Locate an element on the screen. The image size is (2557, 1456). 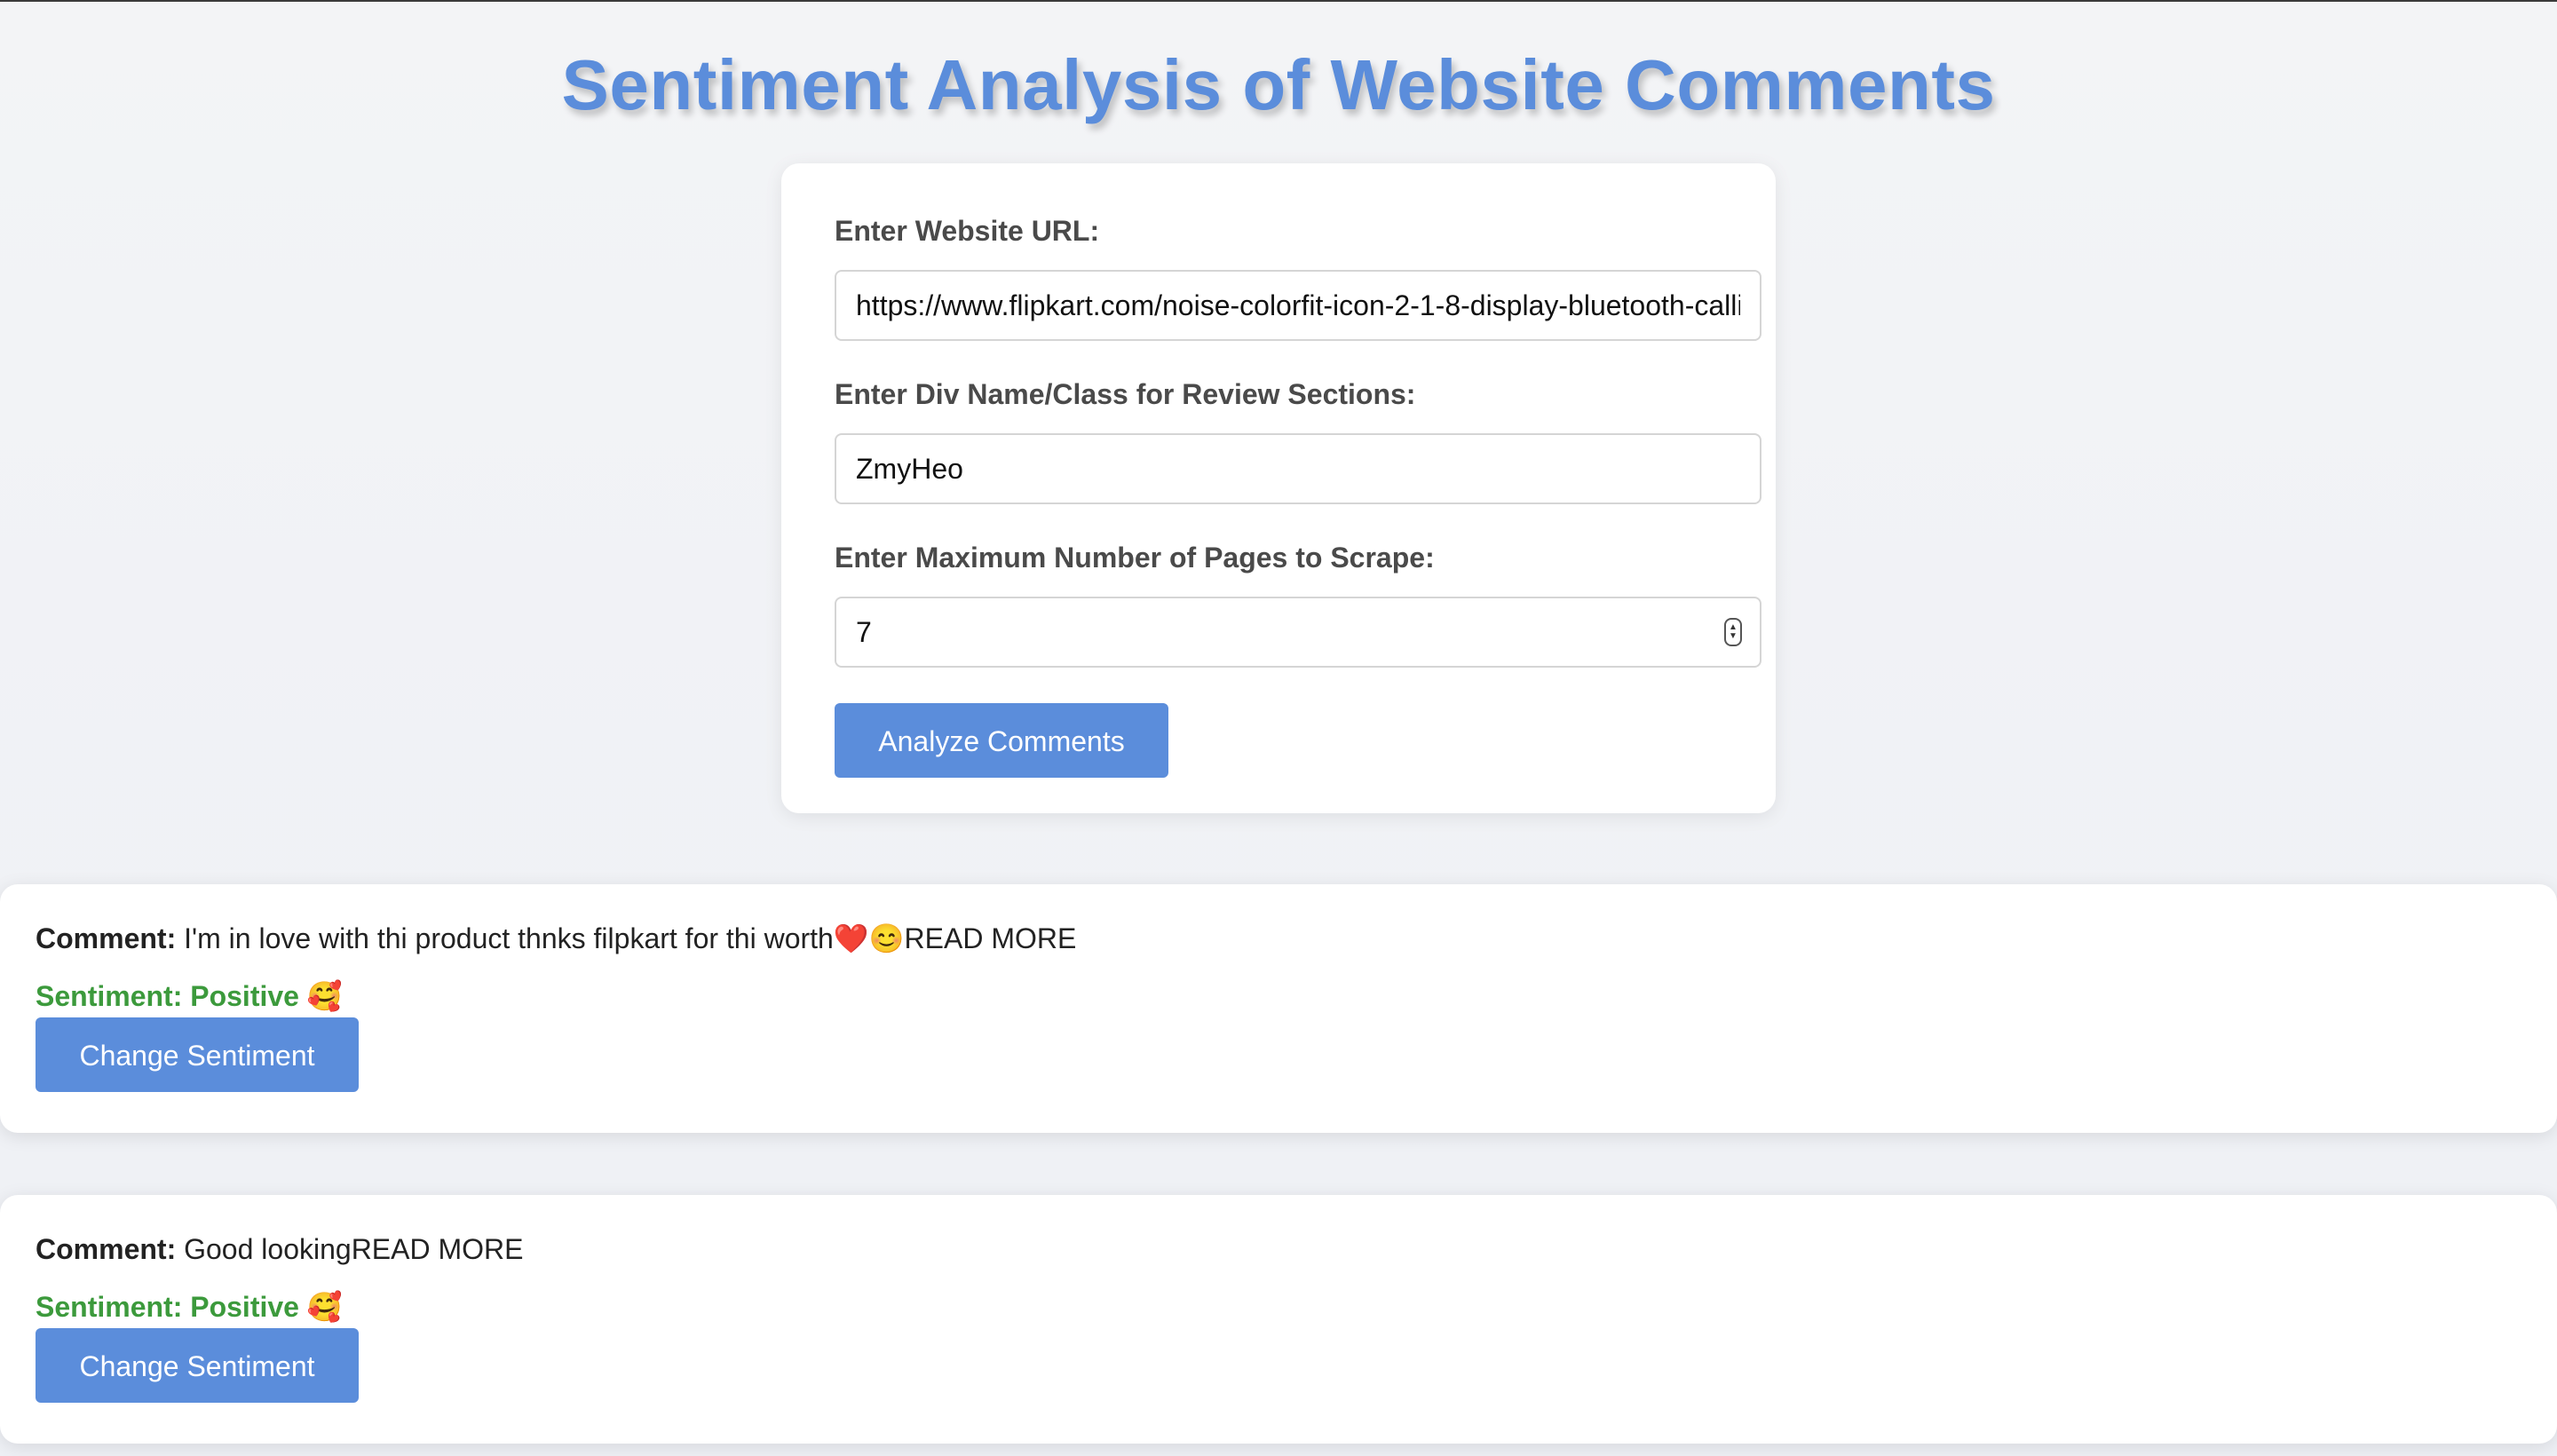
page-title: Sentiment Analysis of Website Comments is located at coordinates (1278, 84).